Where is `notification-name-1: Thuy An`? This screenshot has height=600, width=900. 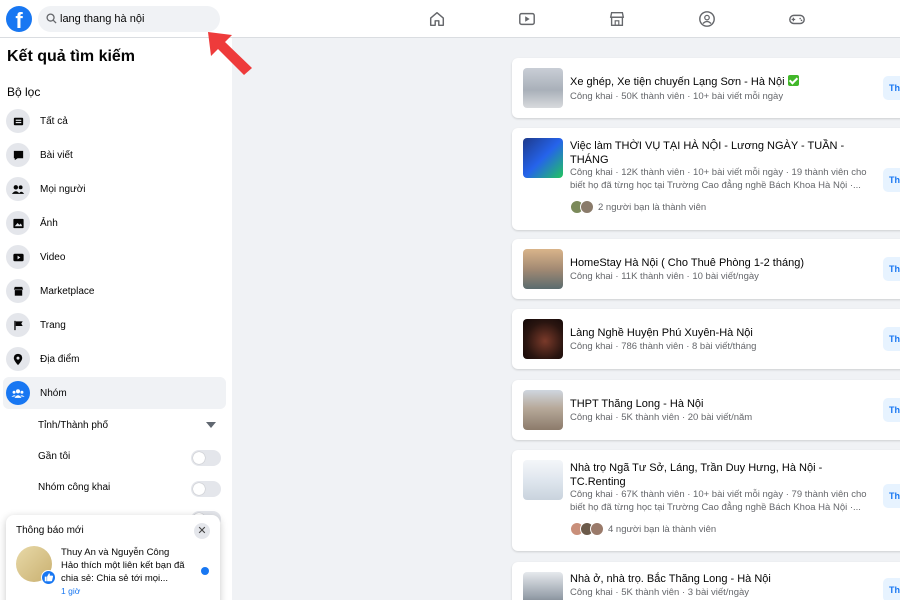 notification-name-1: Thuy An is located at coordinates (78, 552).